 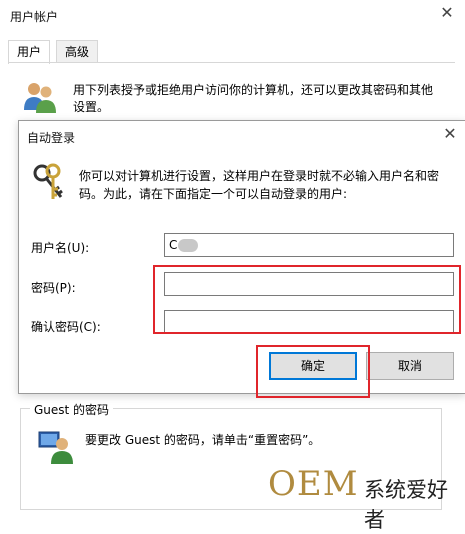 I want to click on password-fields-highlight, so click(x=307, y=299).